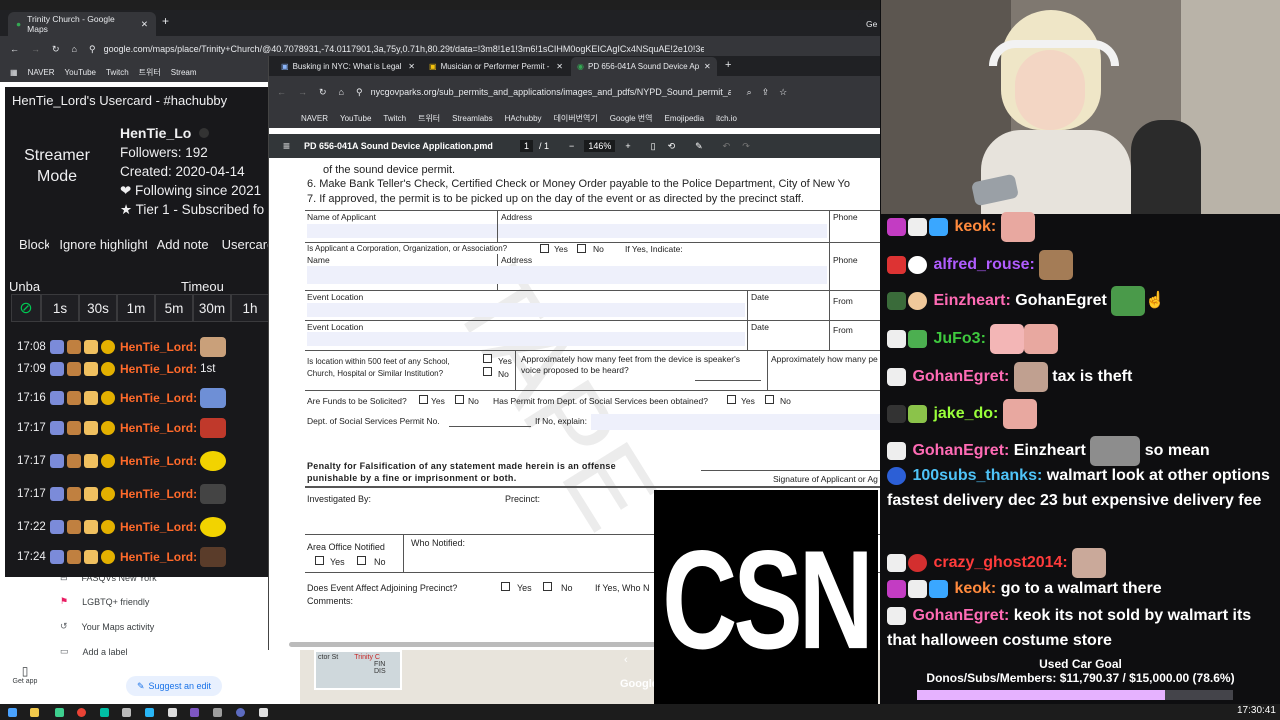 Image resolution: width=1280 pixels, height=720 pixels. Describe the element at coordinates (81, 712) in the screenshot. I see `chrome-icon` at that location.